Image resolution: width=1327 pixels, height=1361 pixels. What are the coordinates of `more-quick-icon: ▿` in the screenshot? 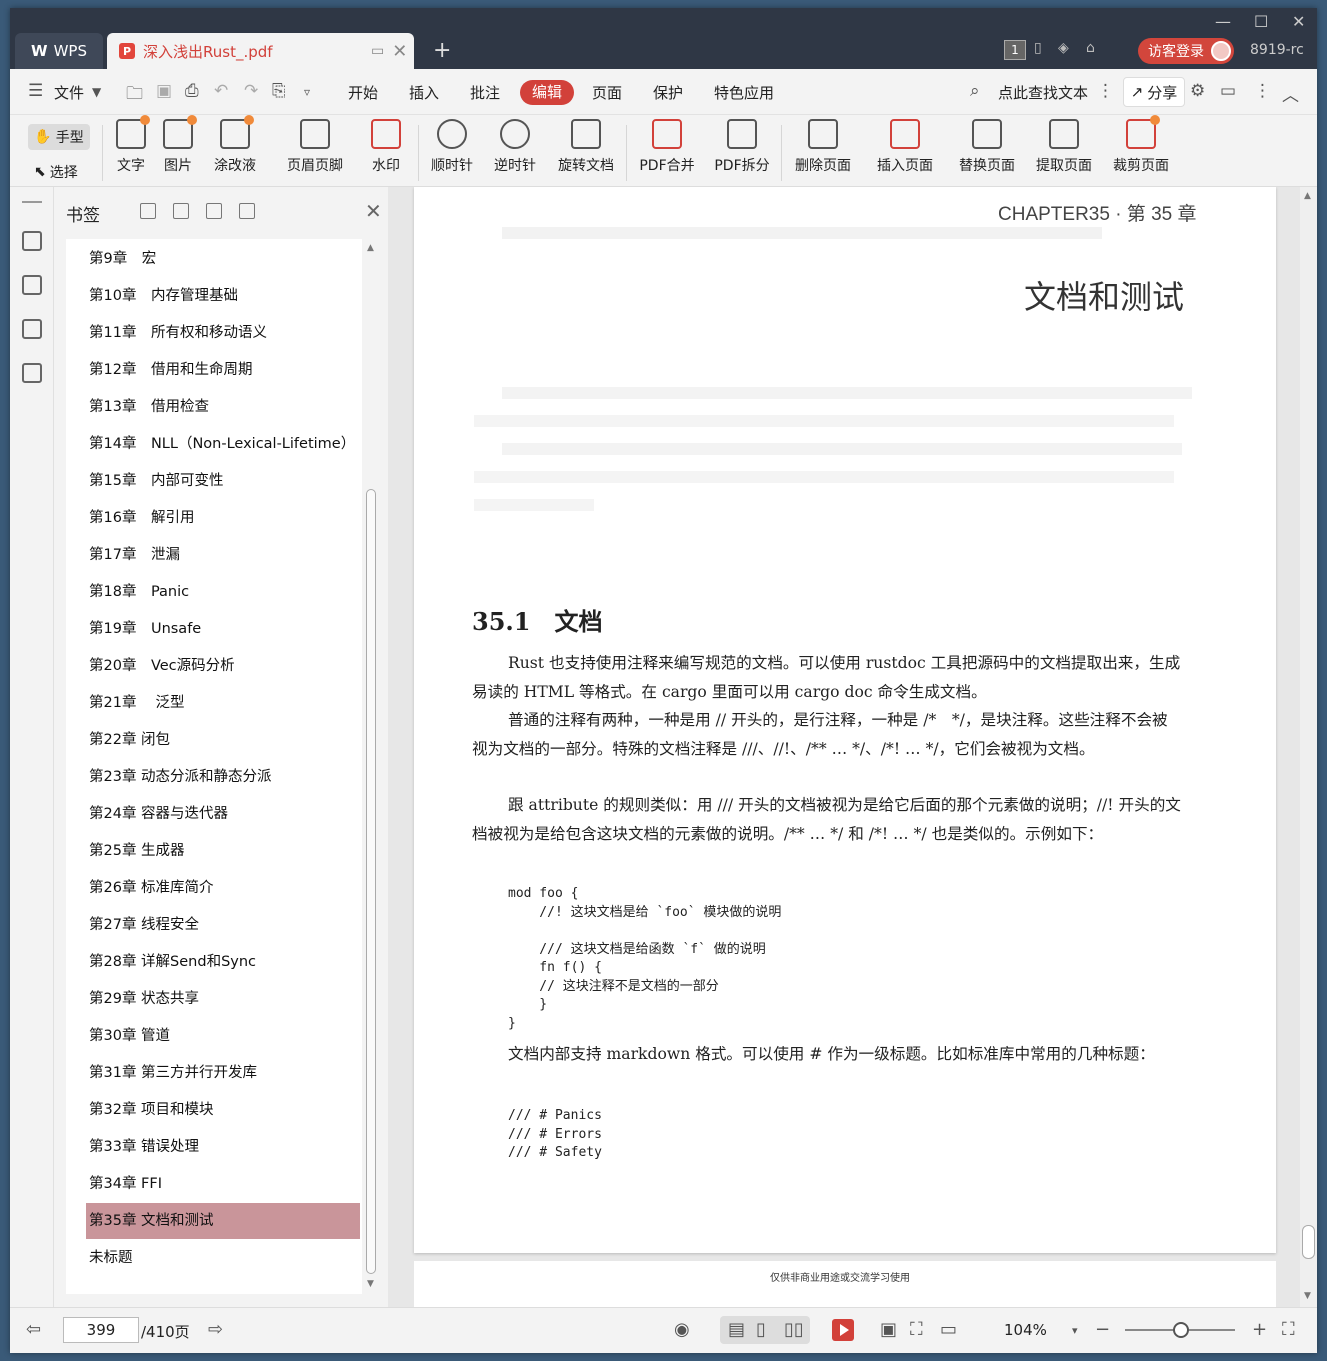 It's located at (307, 92).